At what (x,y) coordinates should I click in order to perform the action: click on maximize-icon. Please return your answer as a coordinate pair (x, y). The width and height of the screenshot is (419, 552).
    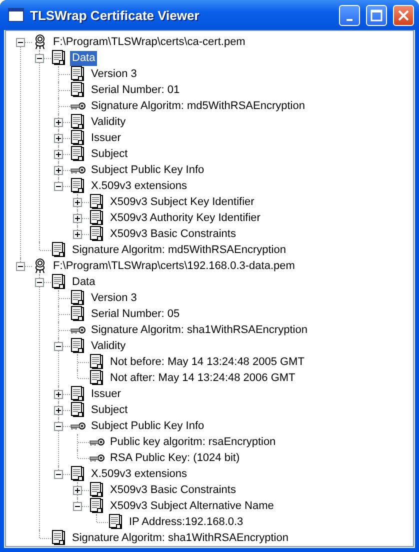
    Looking at the image, I should click on (376, 15).